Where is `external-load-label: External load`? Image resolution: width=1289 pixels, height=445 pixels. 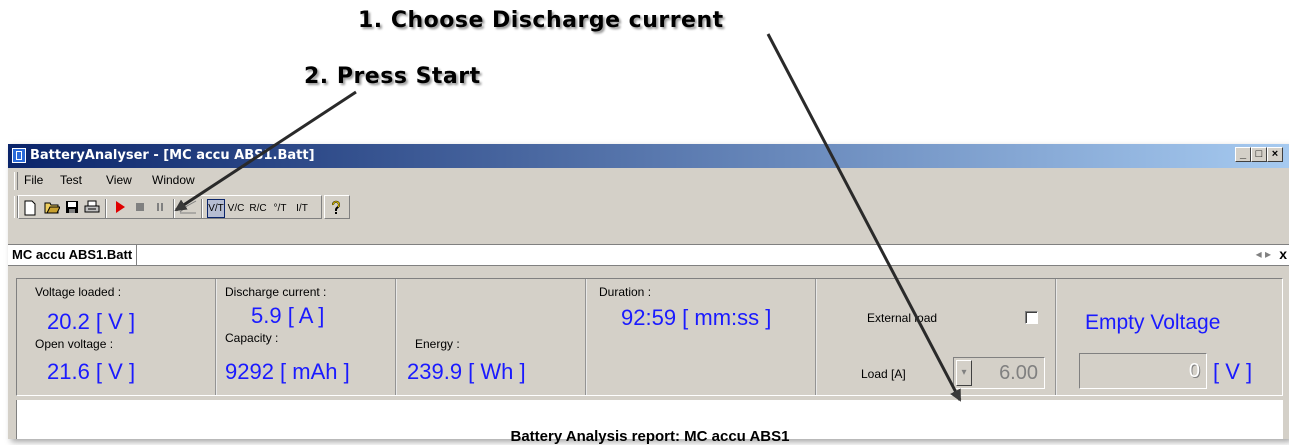
external-load-label: External load is located at coordinates (902, 318).